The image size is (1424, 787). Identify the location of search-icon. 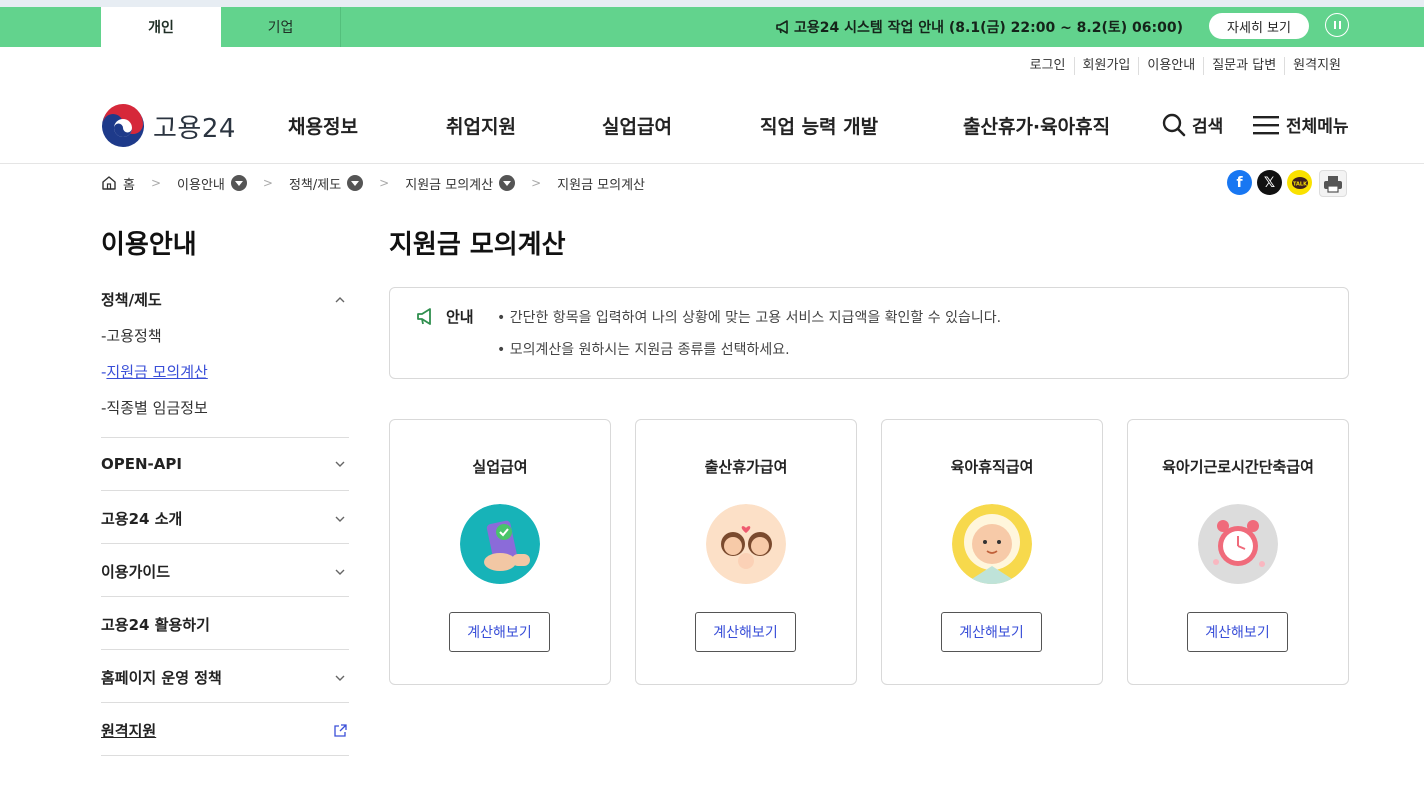
(1174, 124).